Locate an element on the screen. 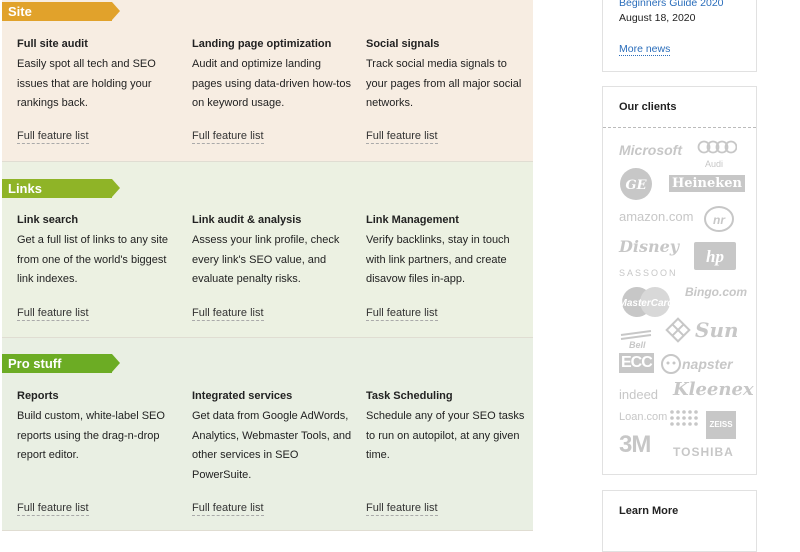 The width and height of the screenshot is (800, 552). logo-sun-text: Sun is located at coordinates (716, 330).